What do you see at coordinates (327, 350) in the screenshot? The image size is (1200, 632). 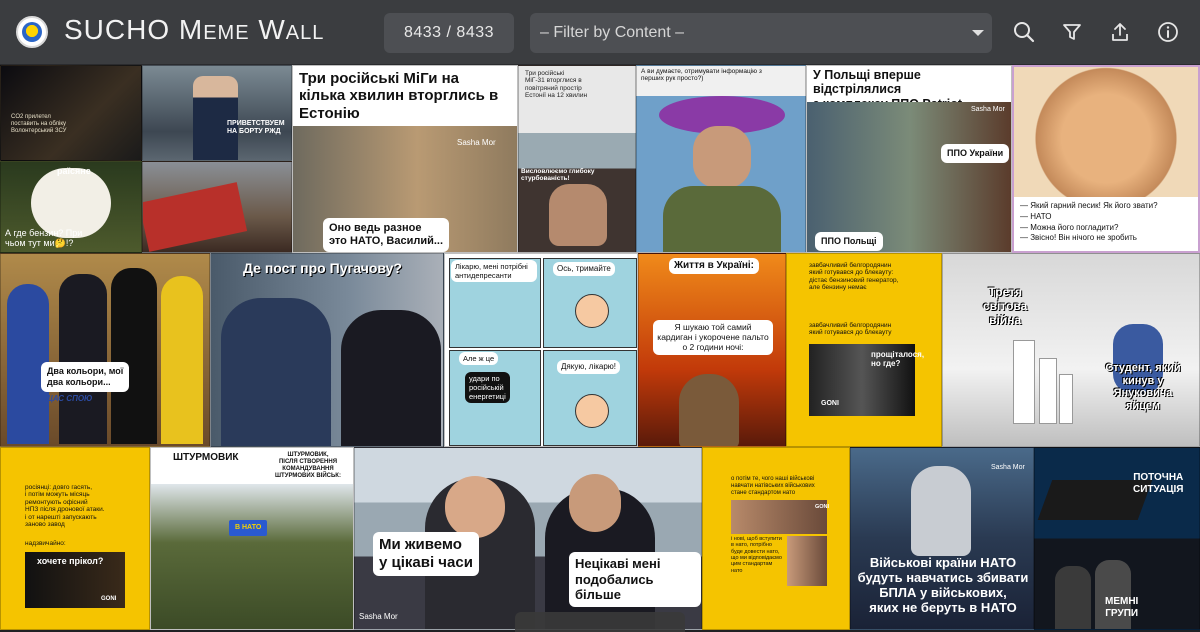 I see `meme-tile: Де пост про Пугачову?` at bounding box center [327, 350].